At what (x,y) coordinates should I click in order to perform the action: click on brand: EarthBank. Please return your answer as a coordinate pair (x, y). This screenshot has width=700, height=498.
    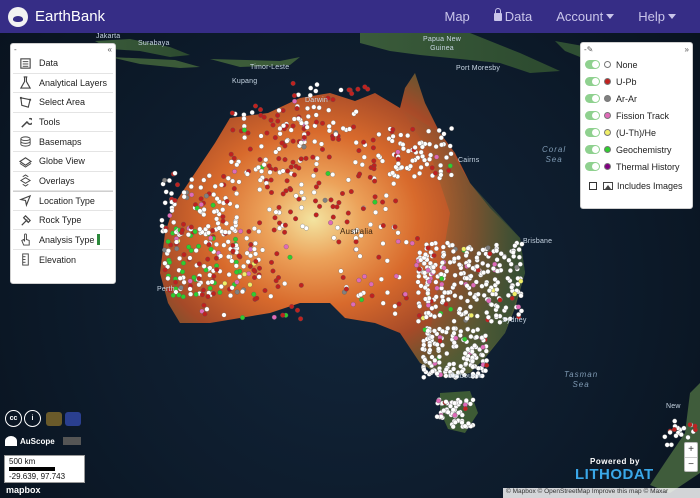
    Looking at the image, I should click on (56, 16).